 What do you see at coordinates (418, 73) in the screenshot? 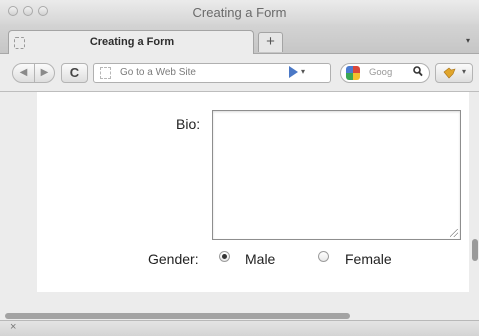
I see `search-icon` at bounding box center [418, 73].